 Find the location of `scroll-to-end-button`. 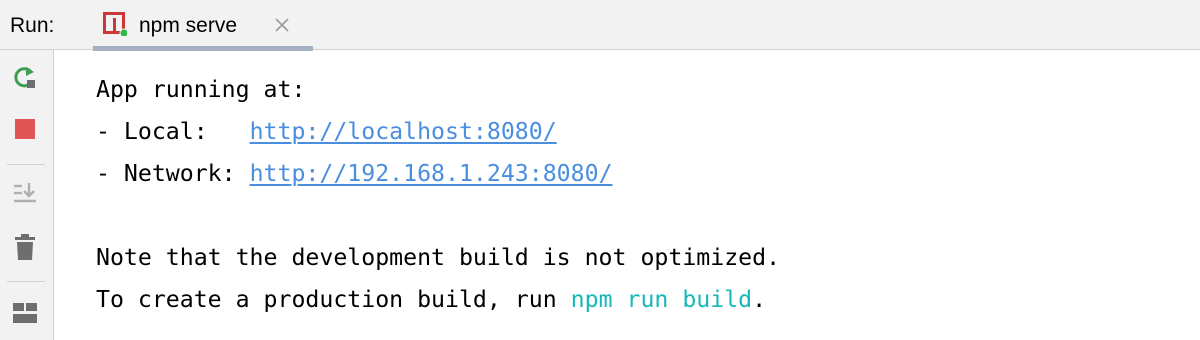

scroll-to-end-button is located at coordinates (25, 195).